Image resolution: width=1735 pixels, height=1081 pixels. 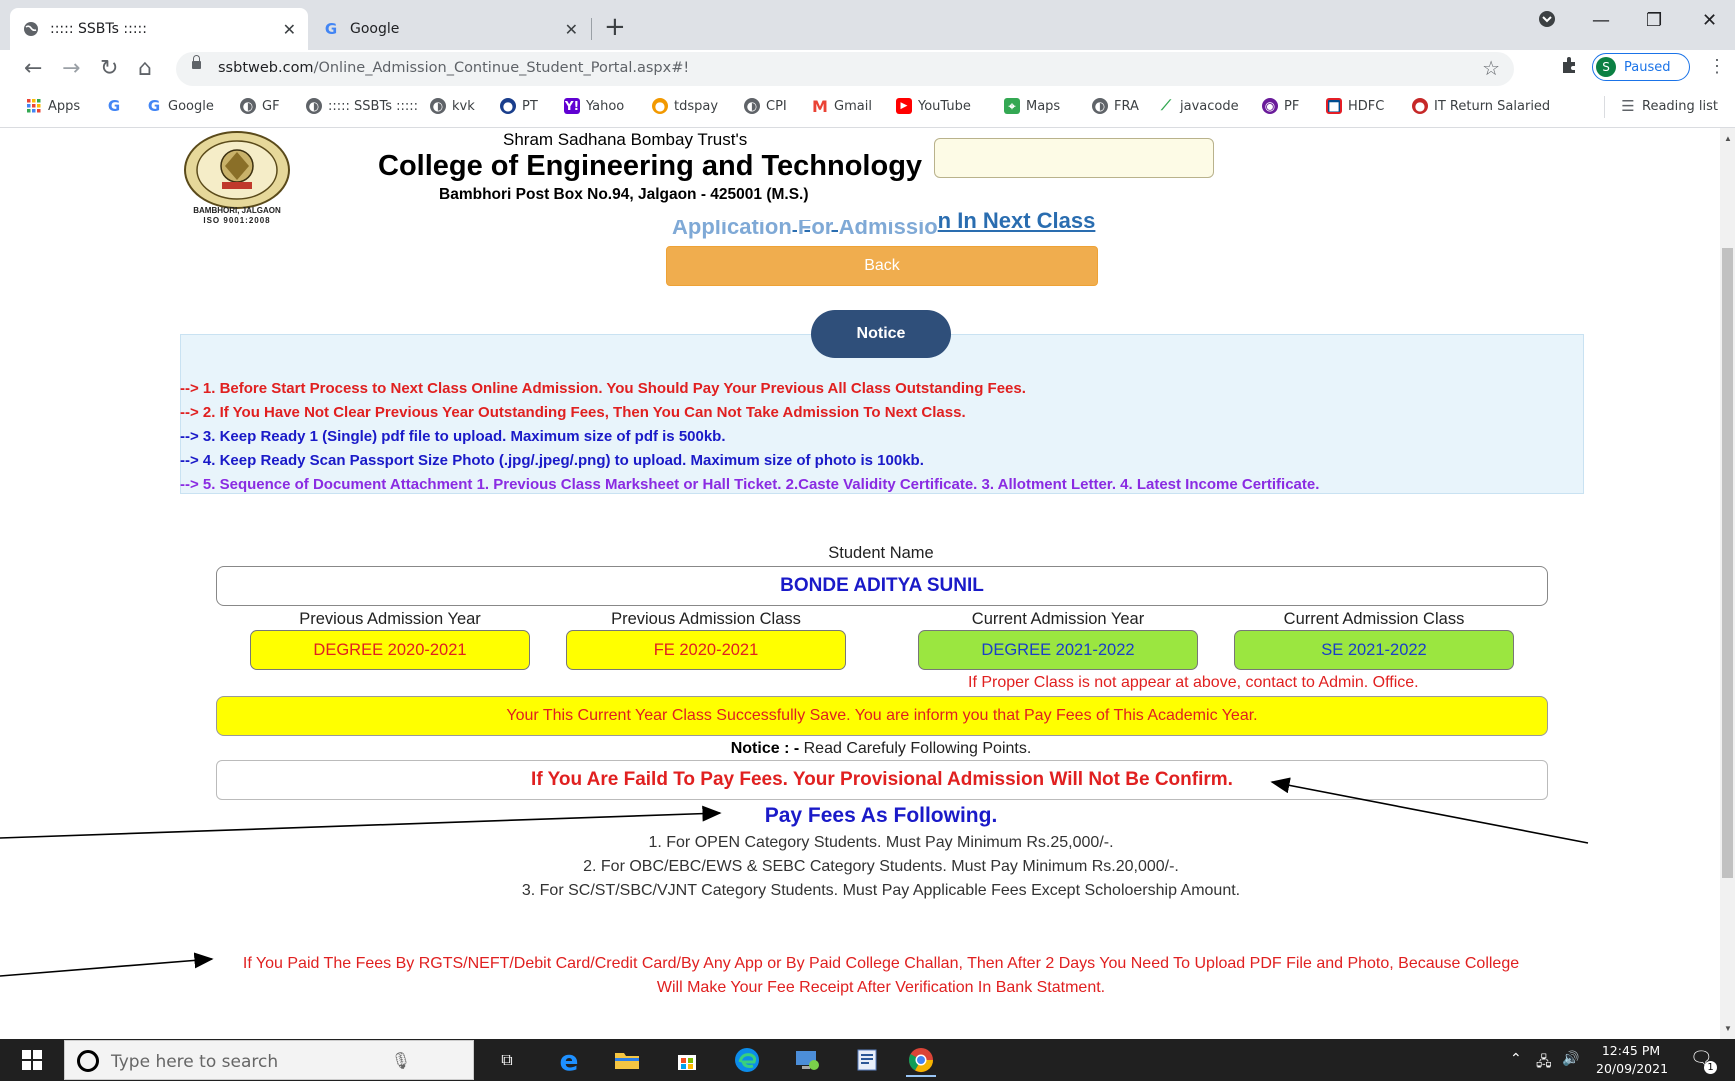 I want to click on tab-separator, so click(x=591, y=29).